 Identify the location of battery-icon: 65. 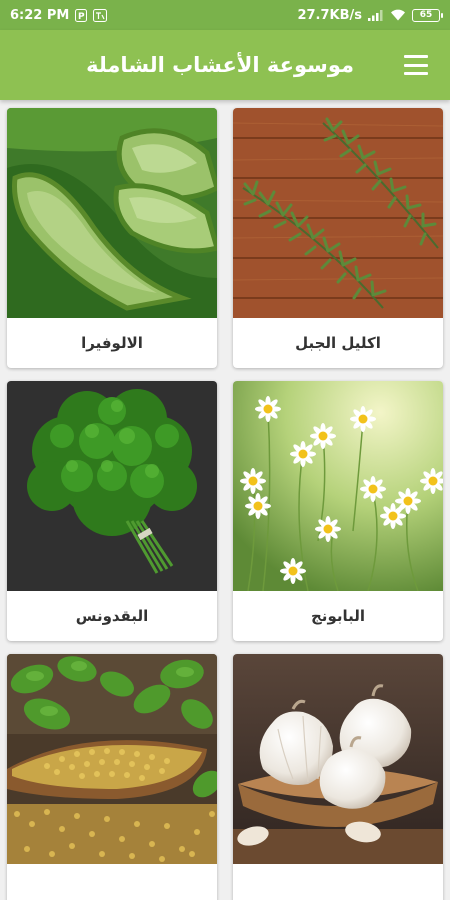
(427, 15).